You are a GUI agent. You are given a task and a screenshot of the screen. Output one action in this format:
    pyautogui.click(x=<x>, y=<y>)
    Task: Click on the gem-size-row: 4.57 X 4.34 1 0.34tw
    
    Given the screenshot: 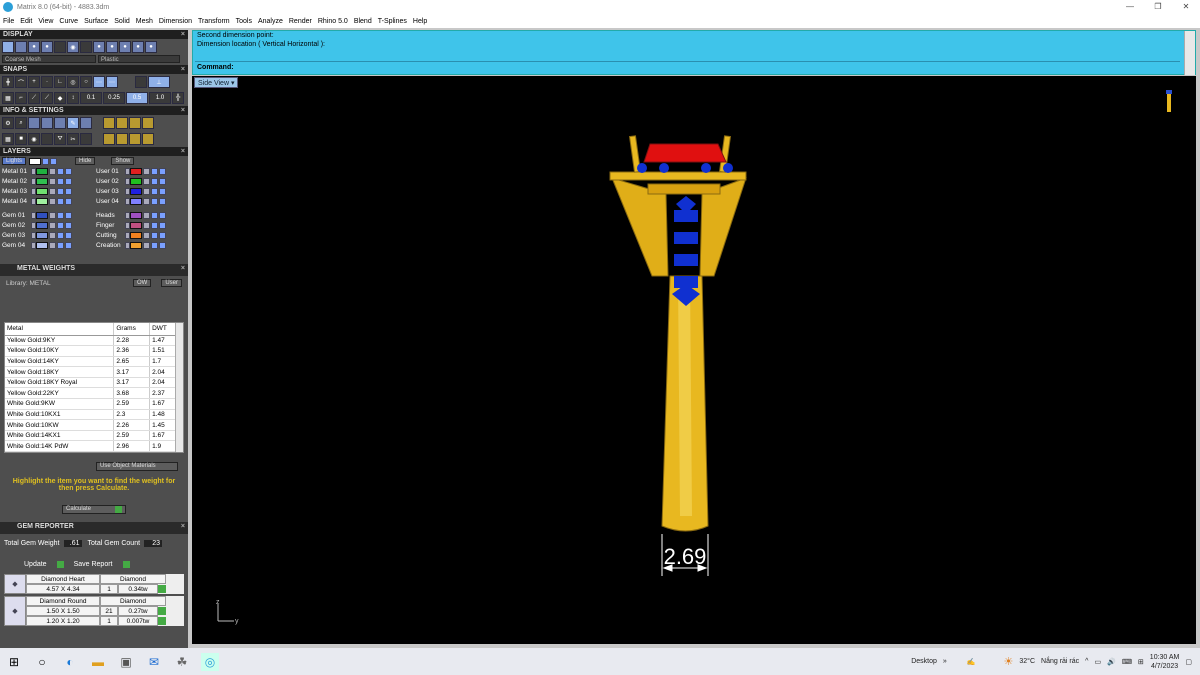 What is the action you would take?
    pyautogui.click(x=105, y=589)
    